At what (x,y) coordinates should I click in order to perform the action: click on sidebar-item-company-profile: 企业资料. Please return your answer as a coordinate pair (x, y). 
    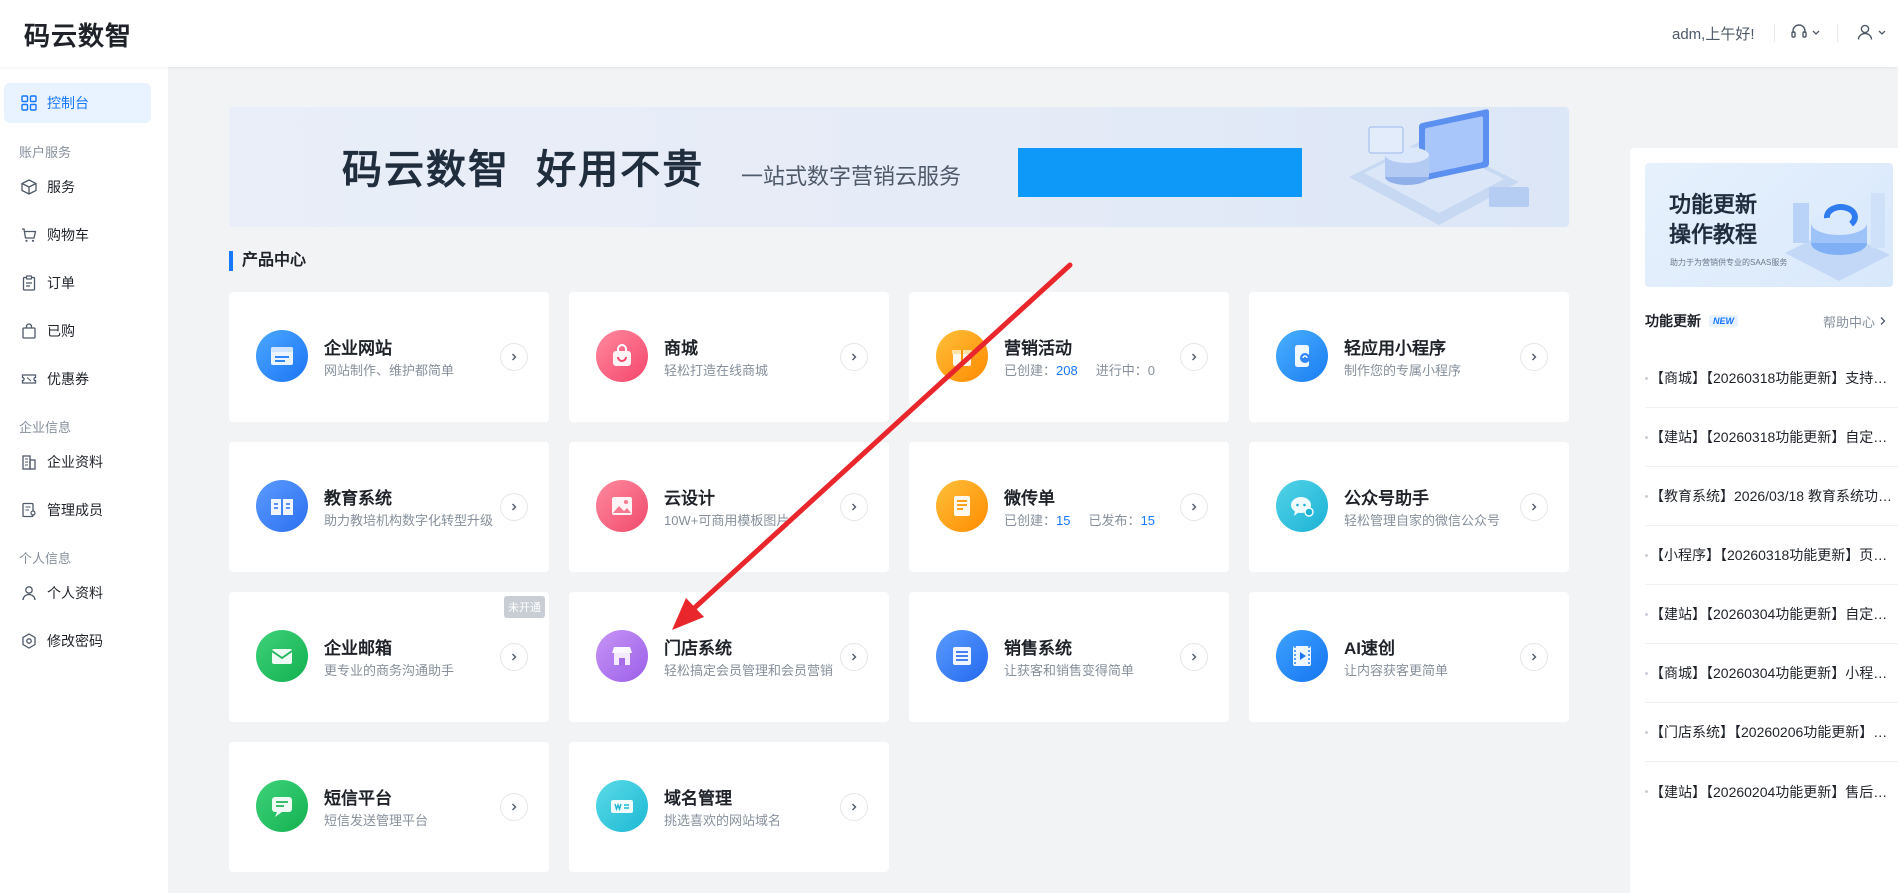
    Looking at the image, I should click on (77, 462).